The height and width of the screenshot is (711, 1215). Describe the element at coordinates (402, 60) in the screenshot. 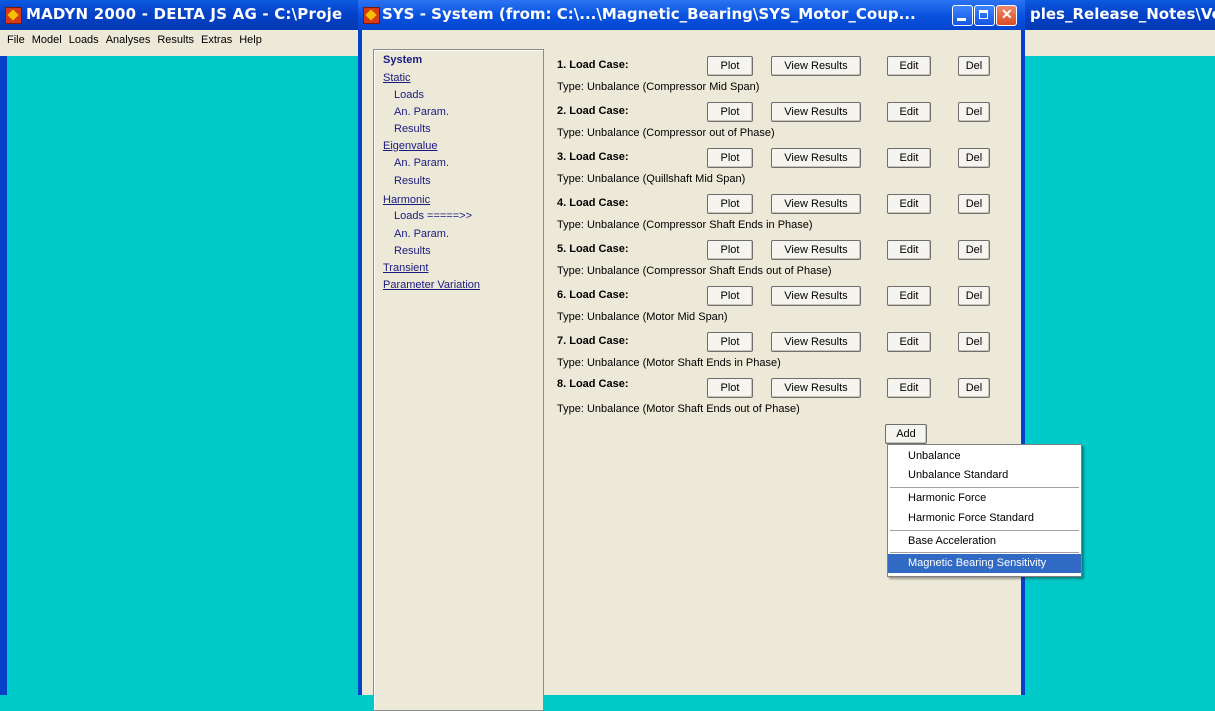

I see `nav-system: System` at that location.